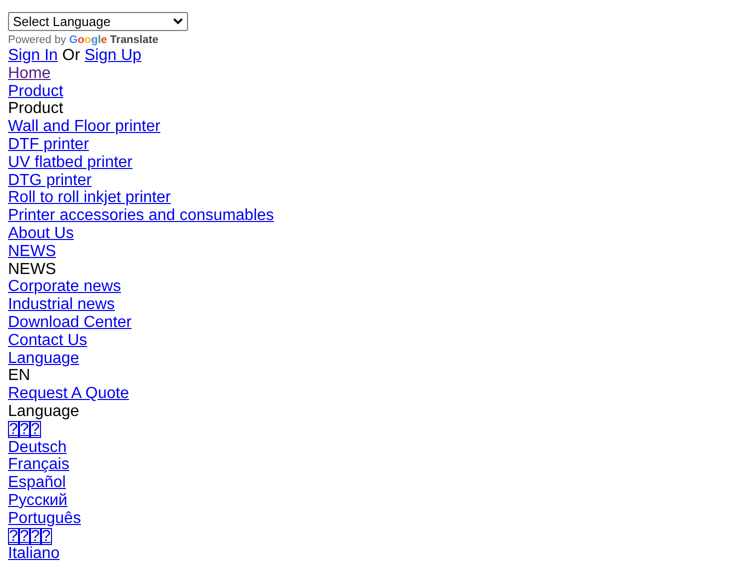  Describe the element at coordinates (29, 73) in the screenshot. I see `nav-link: Home` at that location.